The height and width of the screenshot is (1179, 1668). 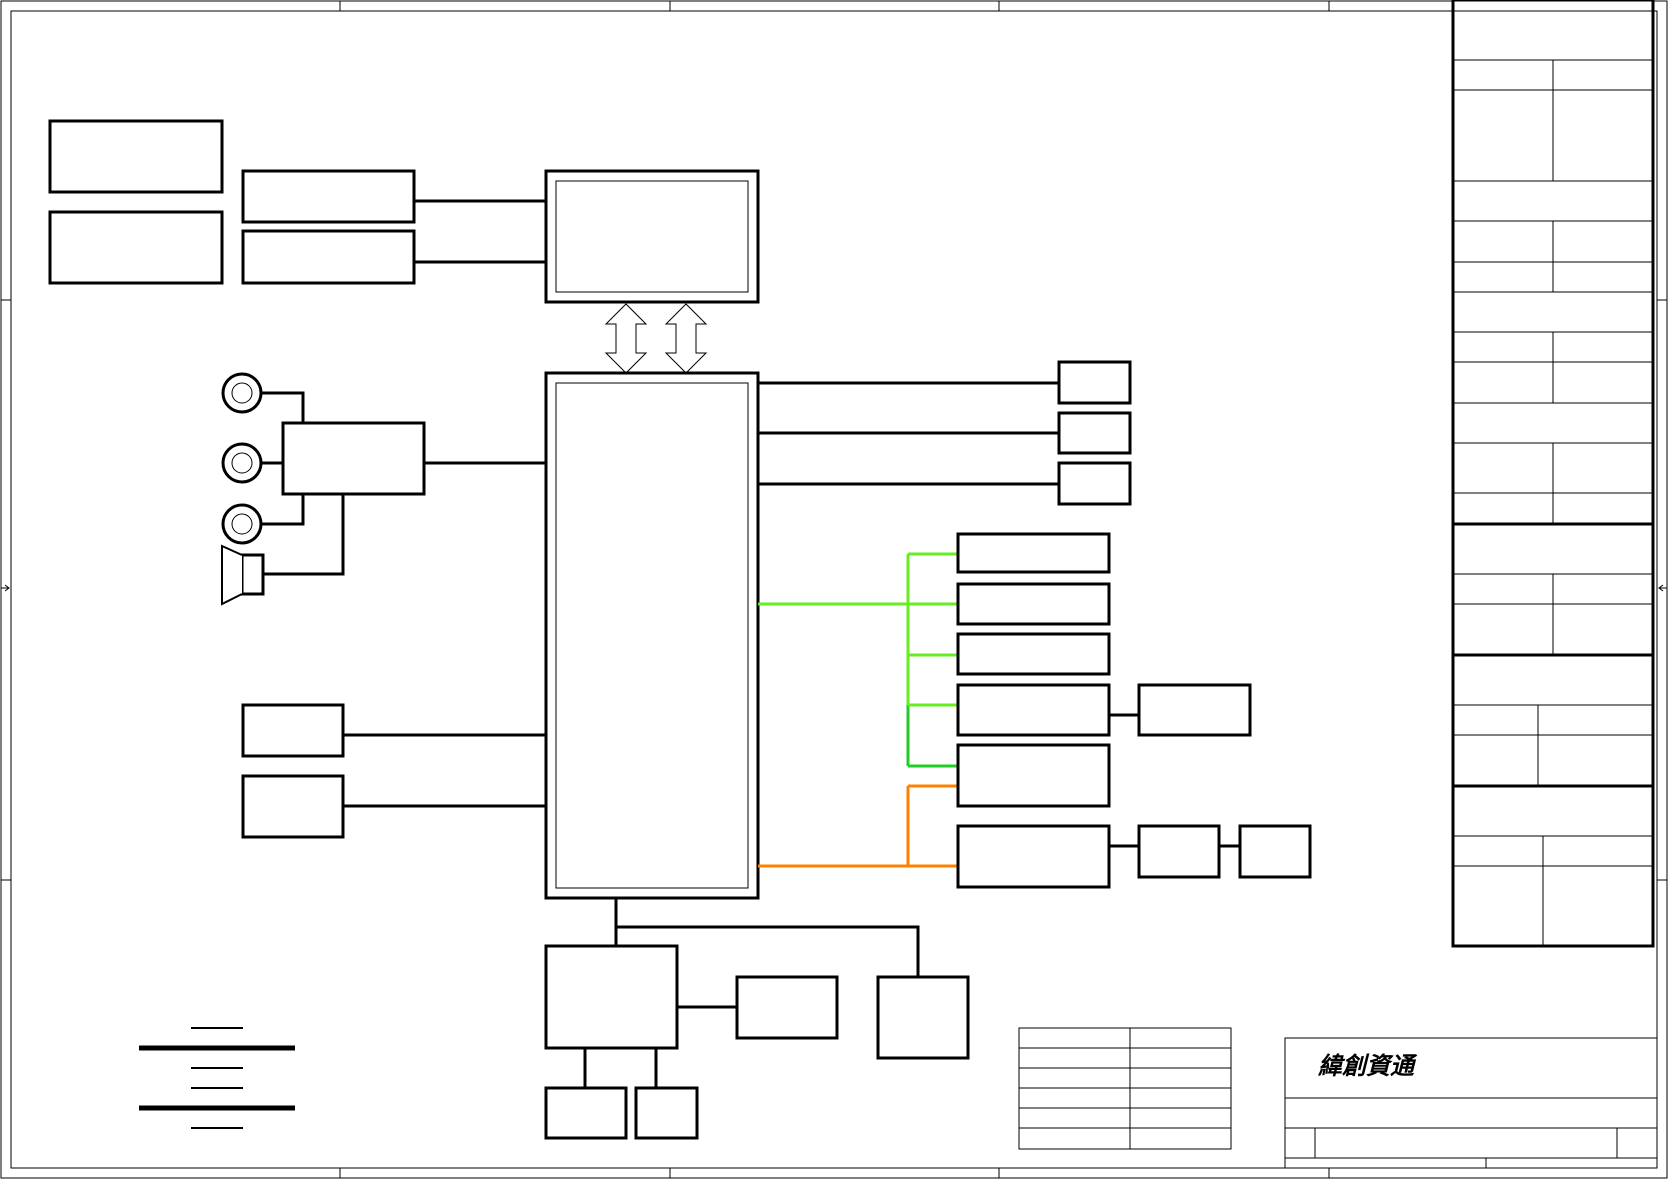 What do you see at coordinates (1553, 474) in the screenshot?
I see `revision-table` at bounding box center [1553, 474].